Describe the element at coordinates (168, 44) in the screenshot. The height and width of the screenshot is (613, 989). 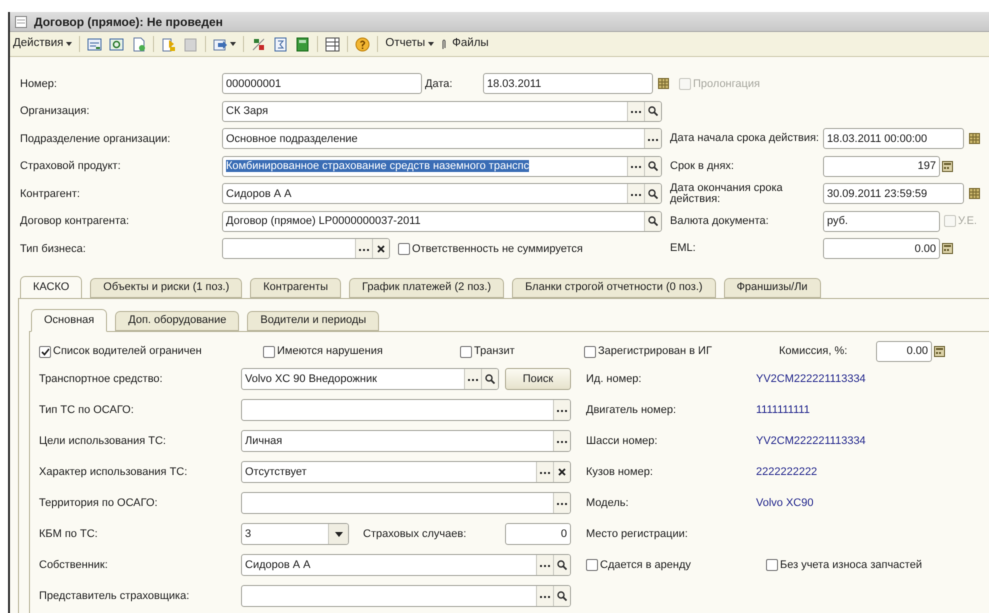
I see `document-arrow-icon` at that location.